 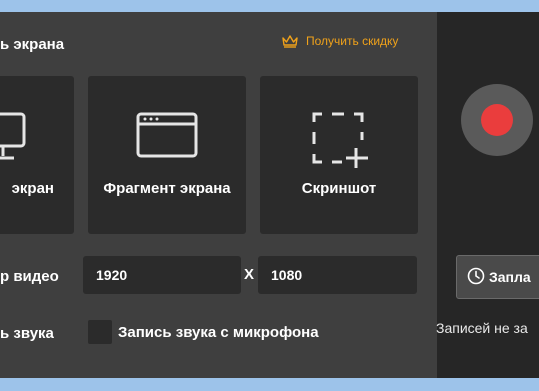 I want to click on mode-screenshot-card: Скриншот, so click(x=339, y=155).